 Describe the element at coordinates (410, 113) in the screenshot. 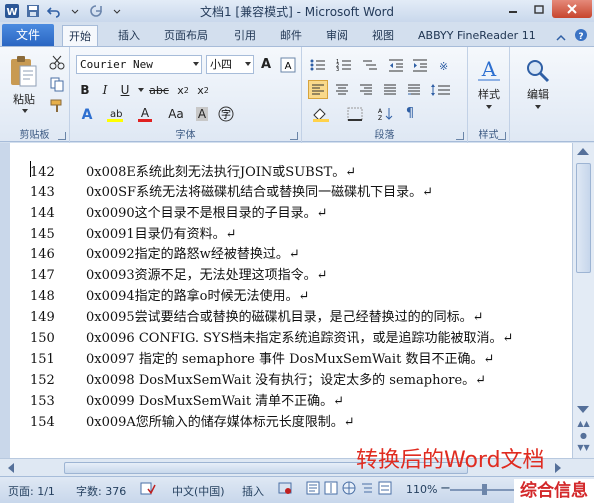

I see `show-marks-icon: ¶` at that location.